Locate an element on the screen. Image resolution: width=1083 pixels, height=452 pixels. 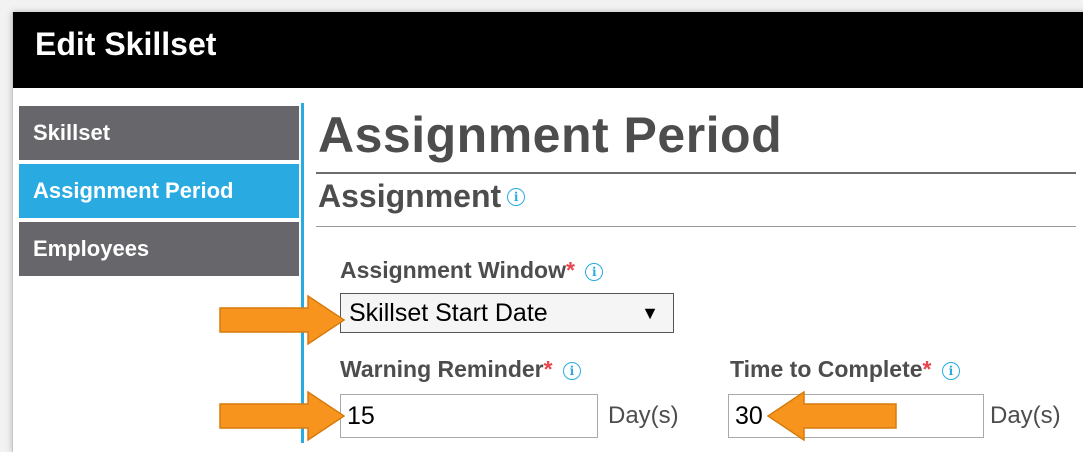
section-title-text: Assignment is located at coordinates (410, 196).